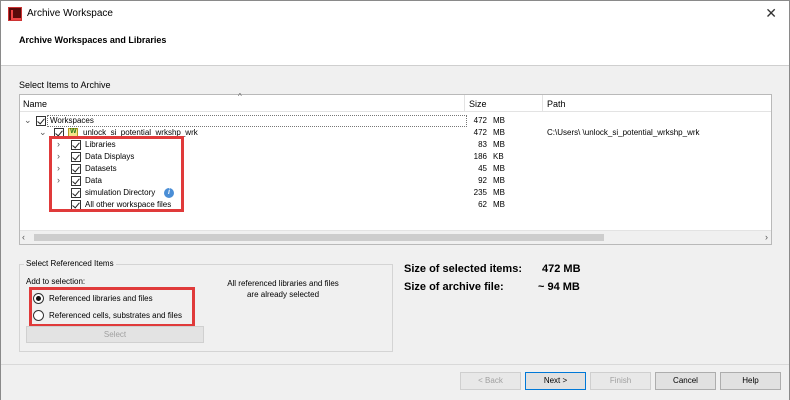  Describe the element at coordinates (41, 121) in the screenshot. I see `checkbox-workspaces` at that location.